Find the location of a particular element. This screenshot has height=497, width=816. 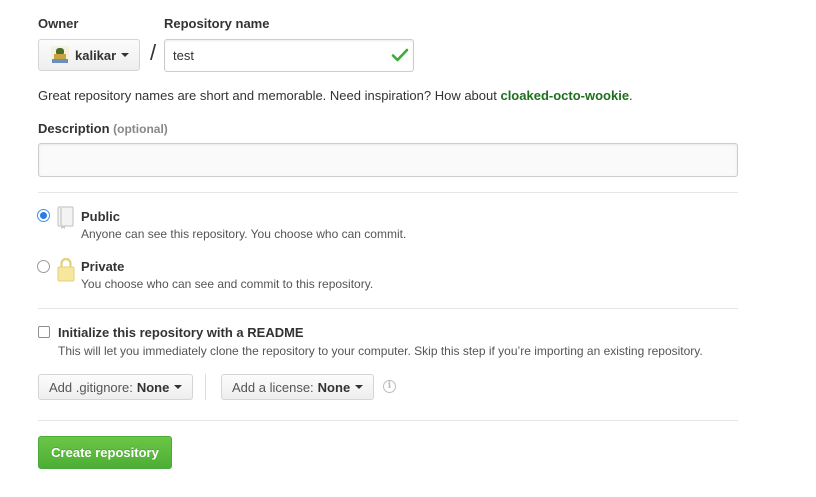

description-optional: (optional) is located at coordinates (140, 129).